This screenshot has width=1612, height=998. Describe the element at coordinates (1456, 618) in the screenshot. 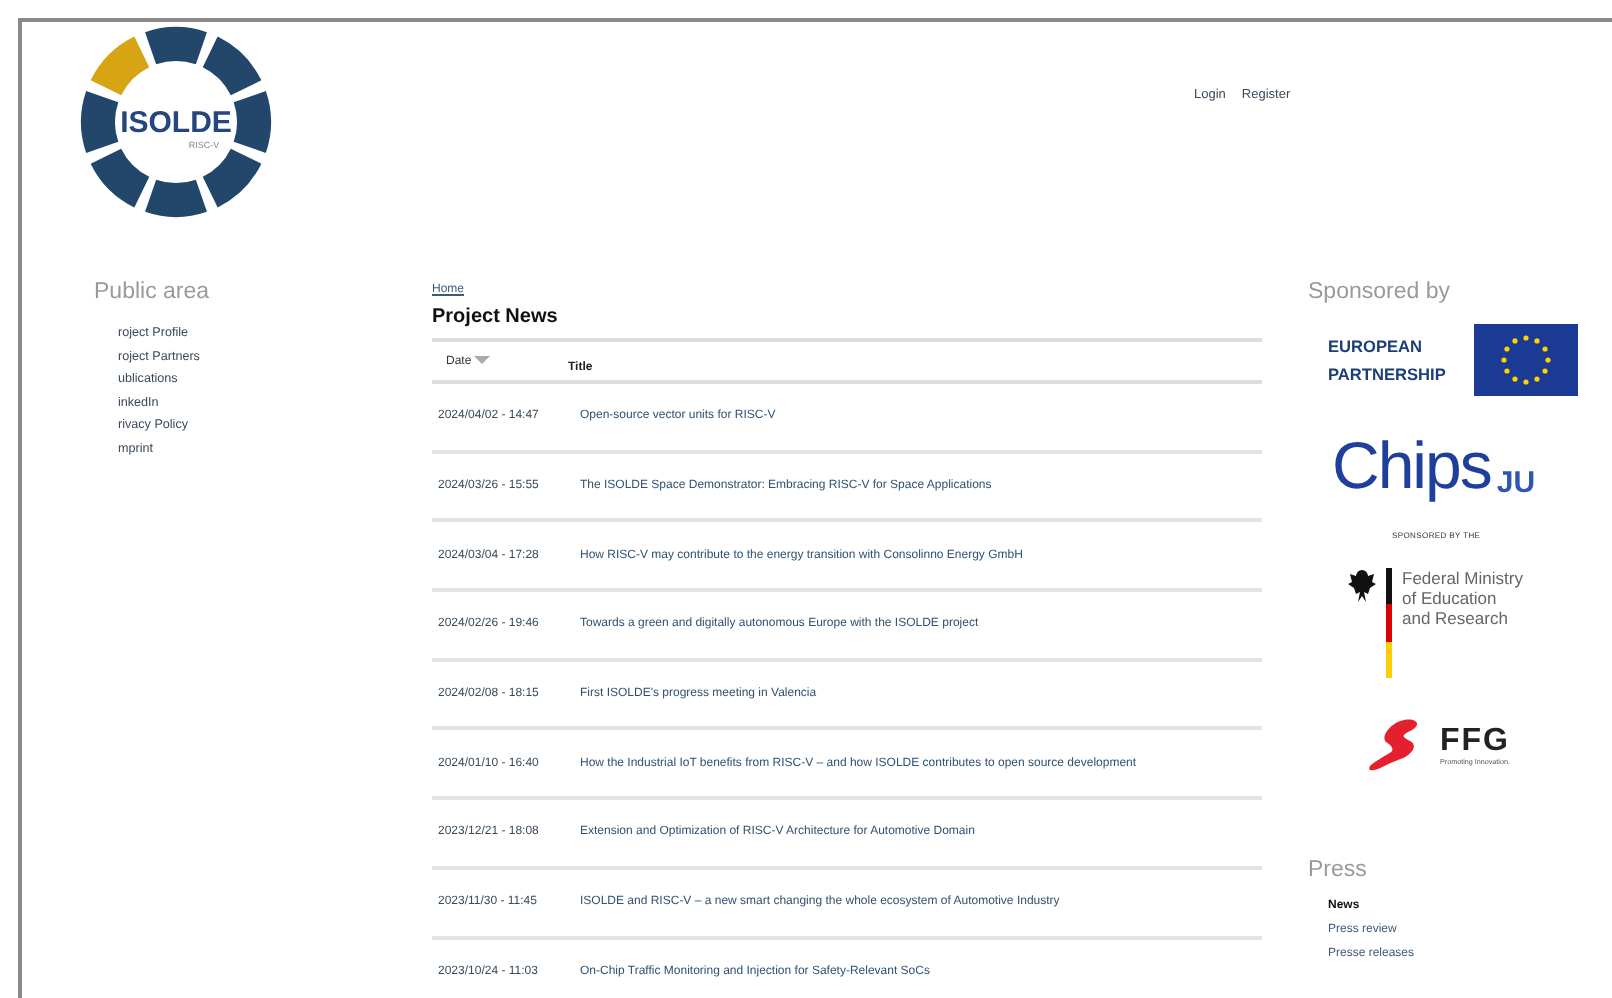

I see `logo-text: and Research` at that location.